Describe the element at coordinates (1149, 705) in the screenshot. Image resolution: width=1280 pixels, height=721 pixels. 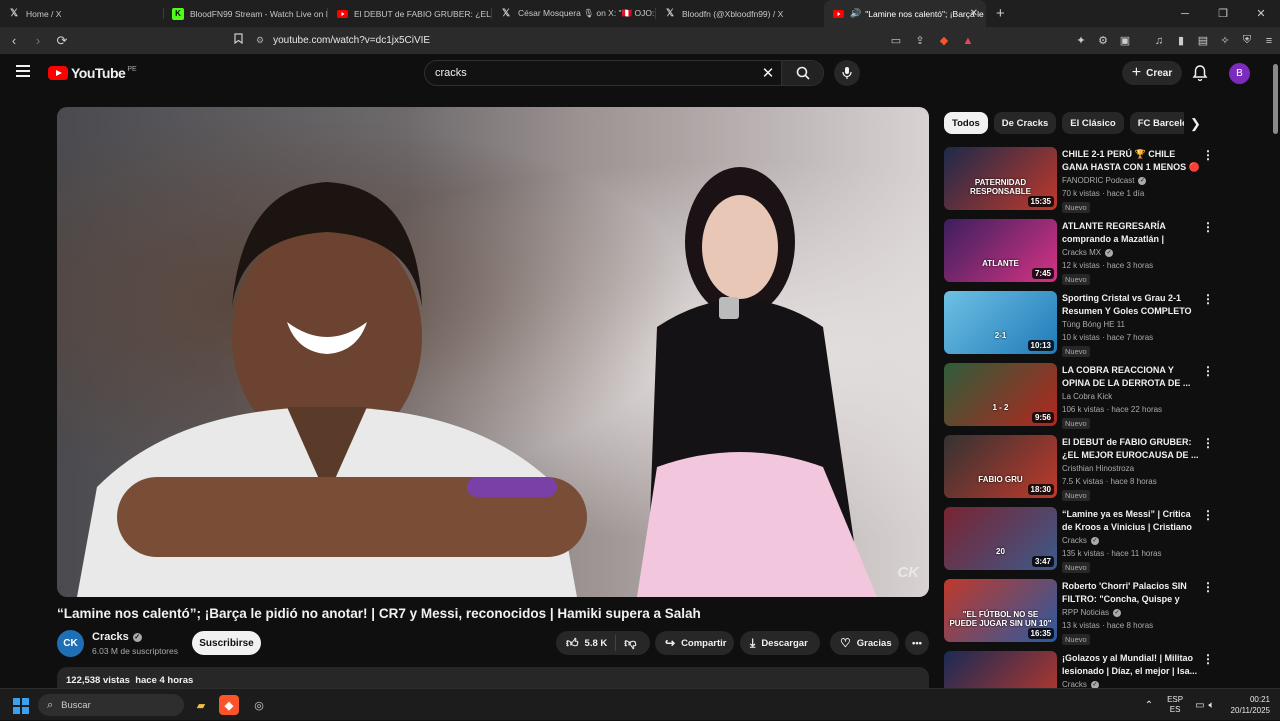
I see `tray-chevron-icon: ⌃` at that location.